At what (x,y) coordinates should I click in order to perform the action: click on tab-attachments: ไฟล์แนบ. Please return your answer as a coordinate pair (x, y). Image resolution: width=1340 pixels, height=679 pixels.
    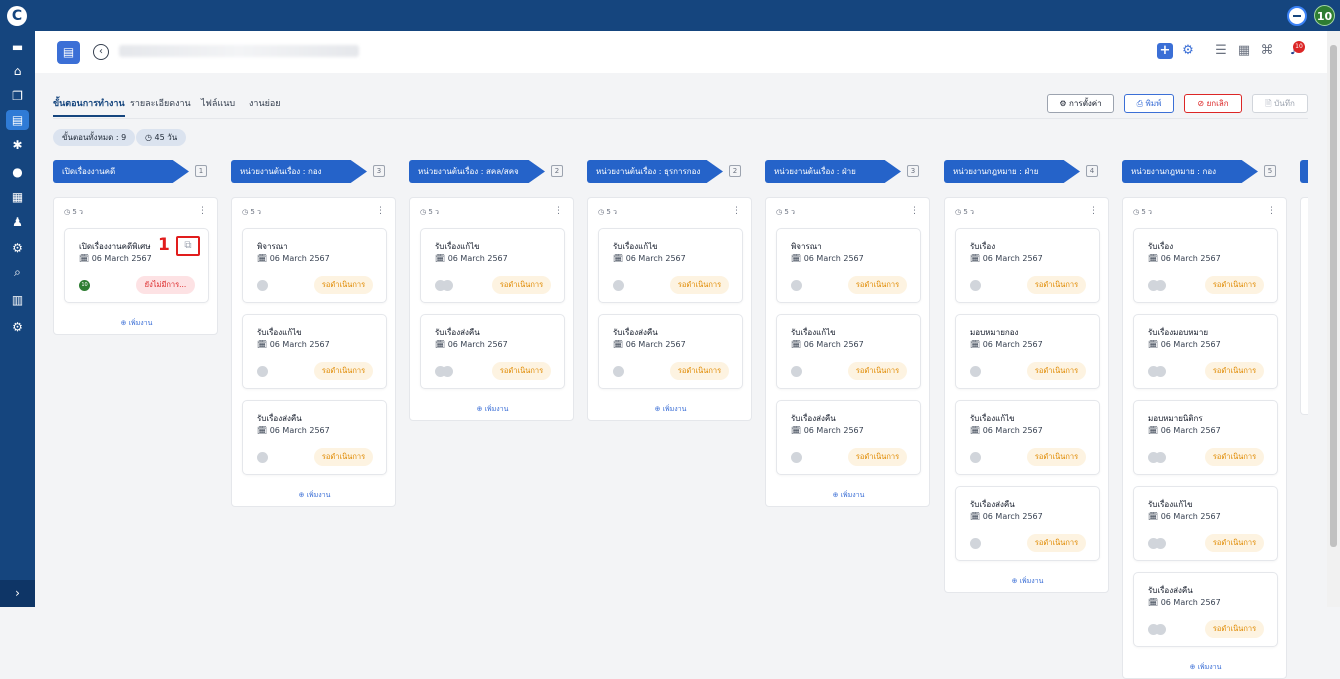
    Looking at the image, I should click on (218, 103).